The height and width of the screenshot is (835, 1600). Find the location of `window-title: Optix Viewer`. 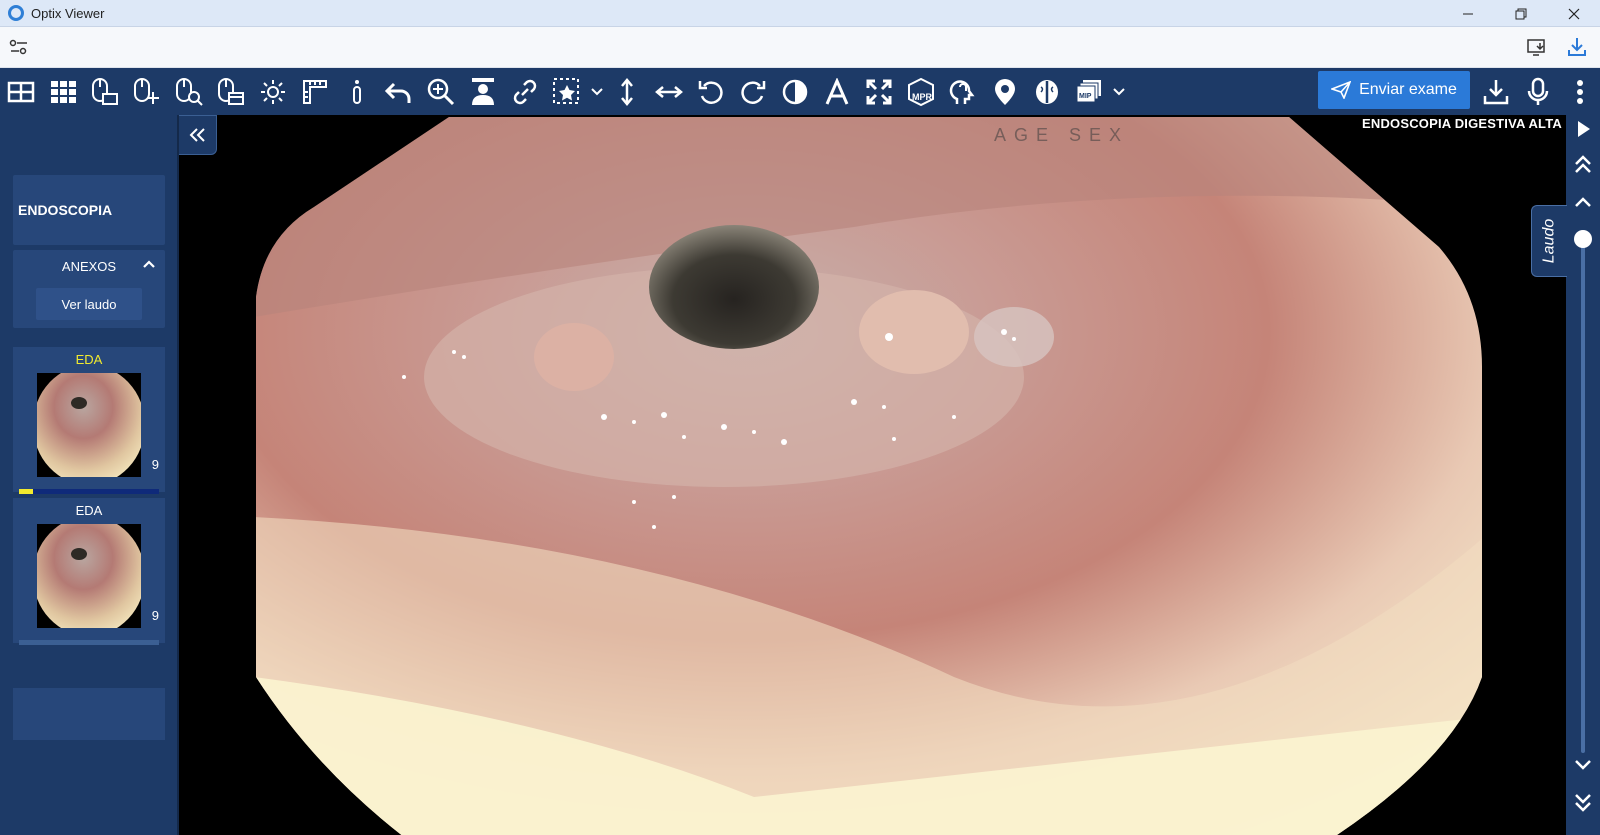

window-title: Optix Viewer is located at coordinates (68, 13).